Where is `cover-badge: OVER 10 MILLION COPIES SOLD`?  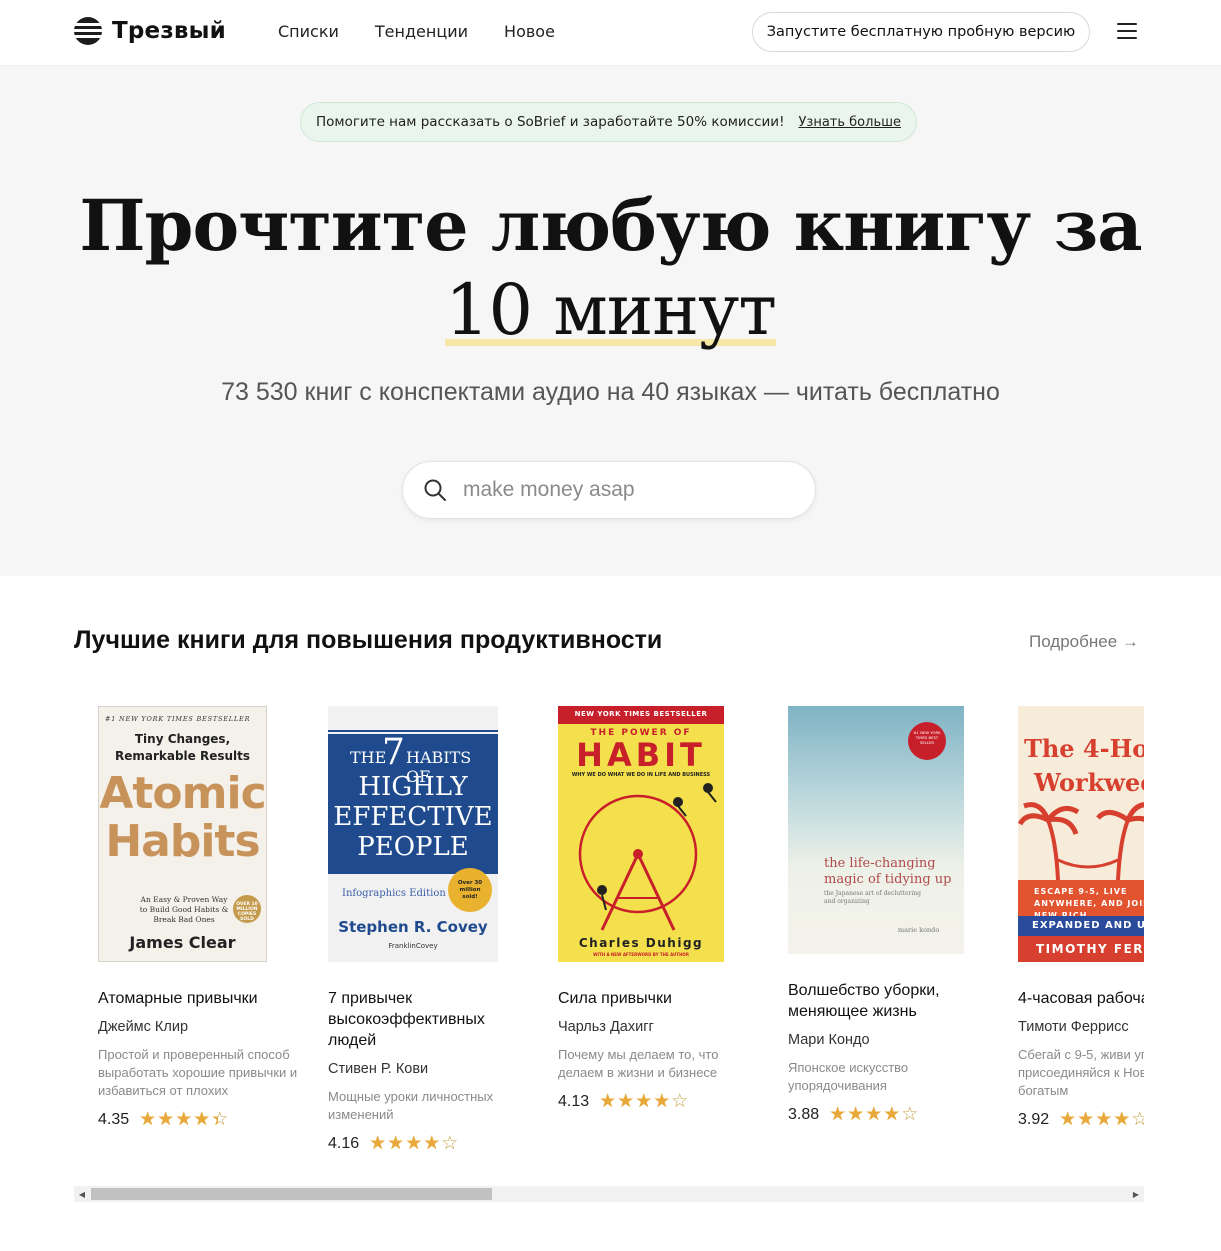 cover-badge: OVER 10 MILLION COPIES SOLD is located at coordinates (247, 909).